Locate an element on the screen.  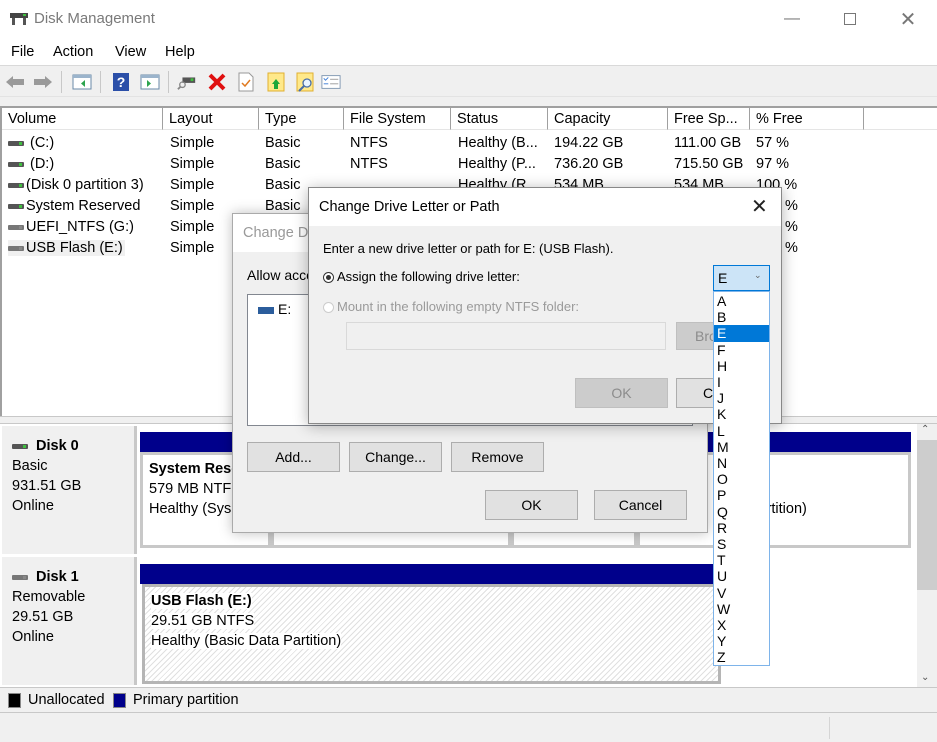
drive-letter-option: P is located at coordinates (741, 495).